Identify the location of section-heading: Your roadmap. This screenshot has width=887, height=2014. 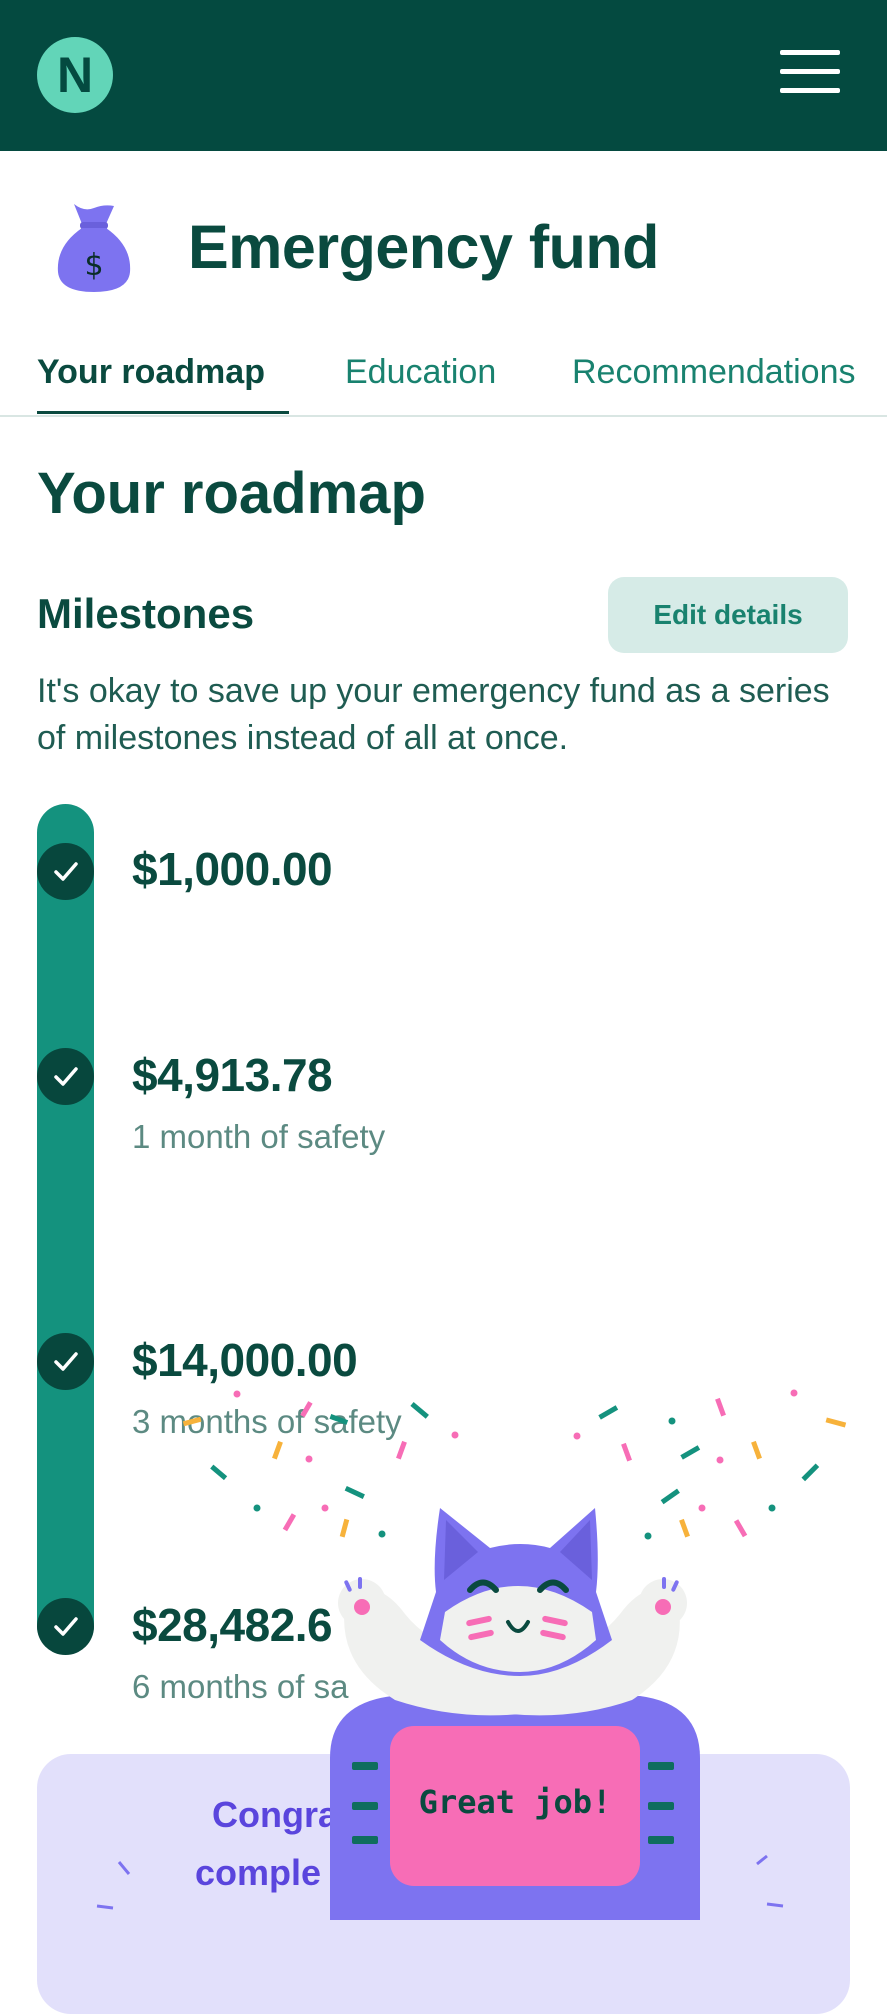
(231, 493).